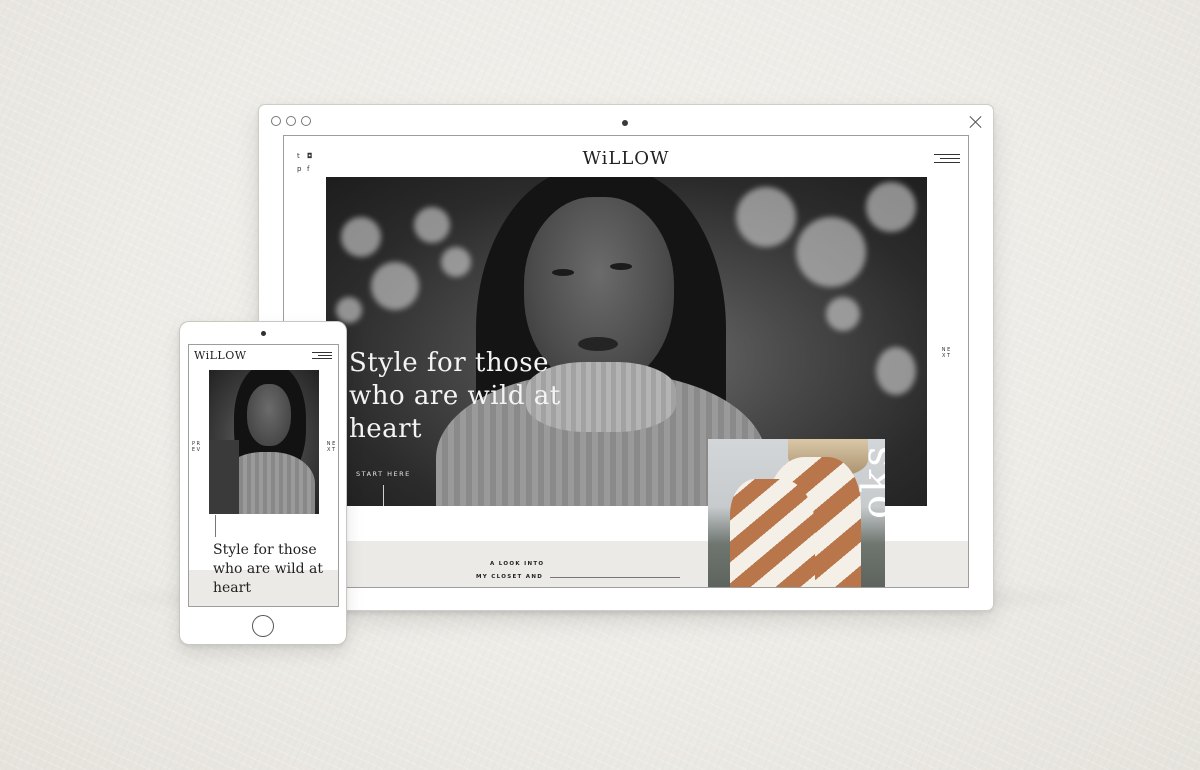 The height and width of the screenshot is (770, 1200). I want to click on hero-divider, so click(215, 526).